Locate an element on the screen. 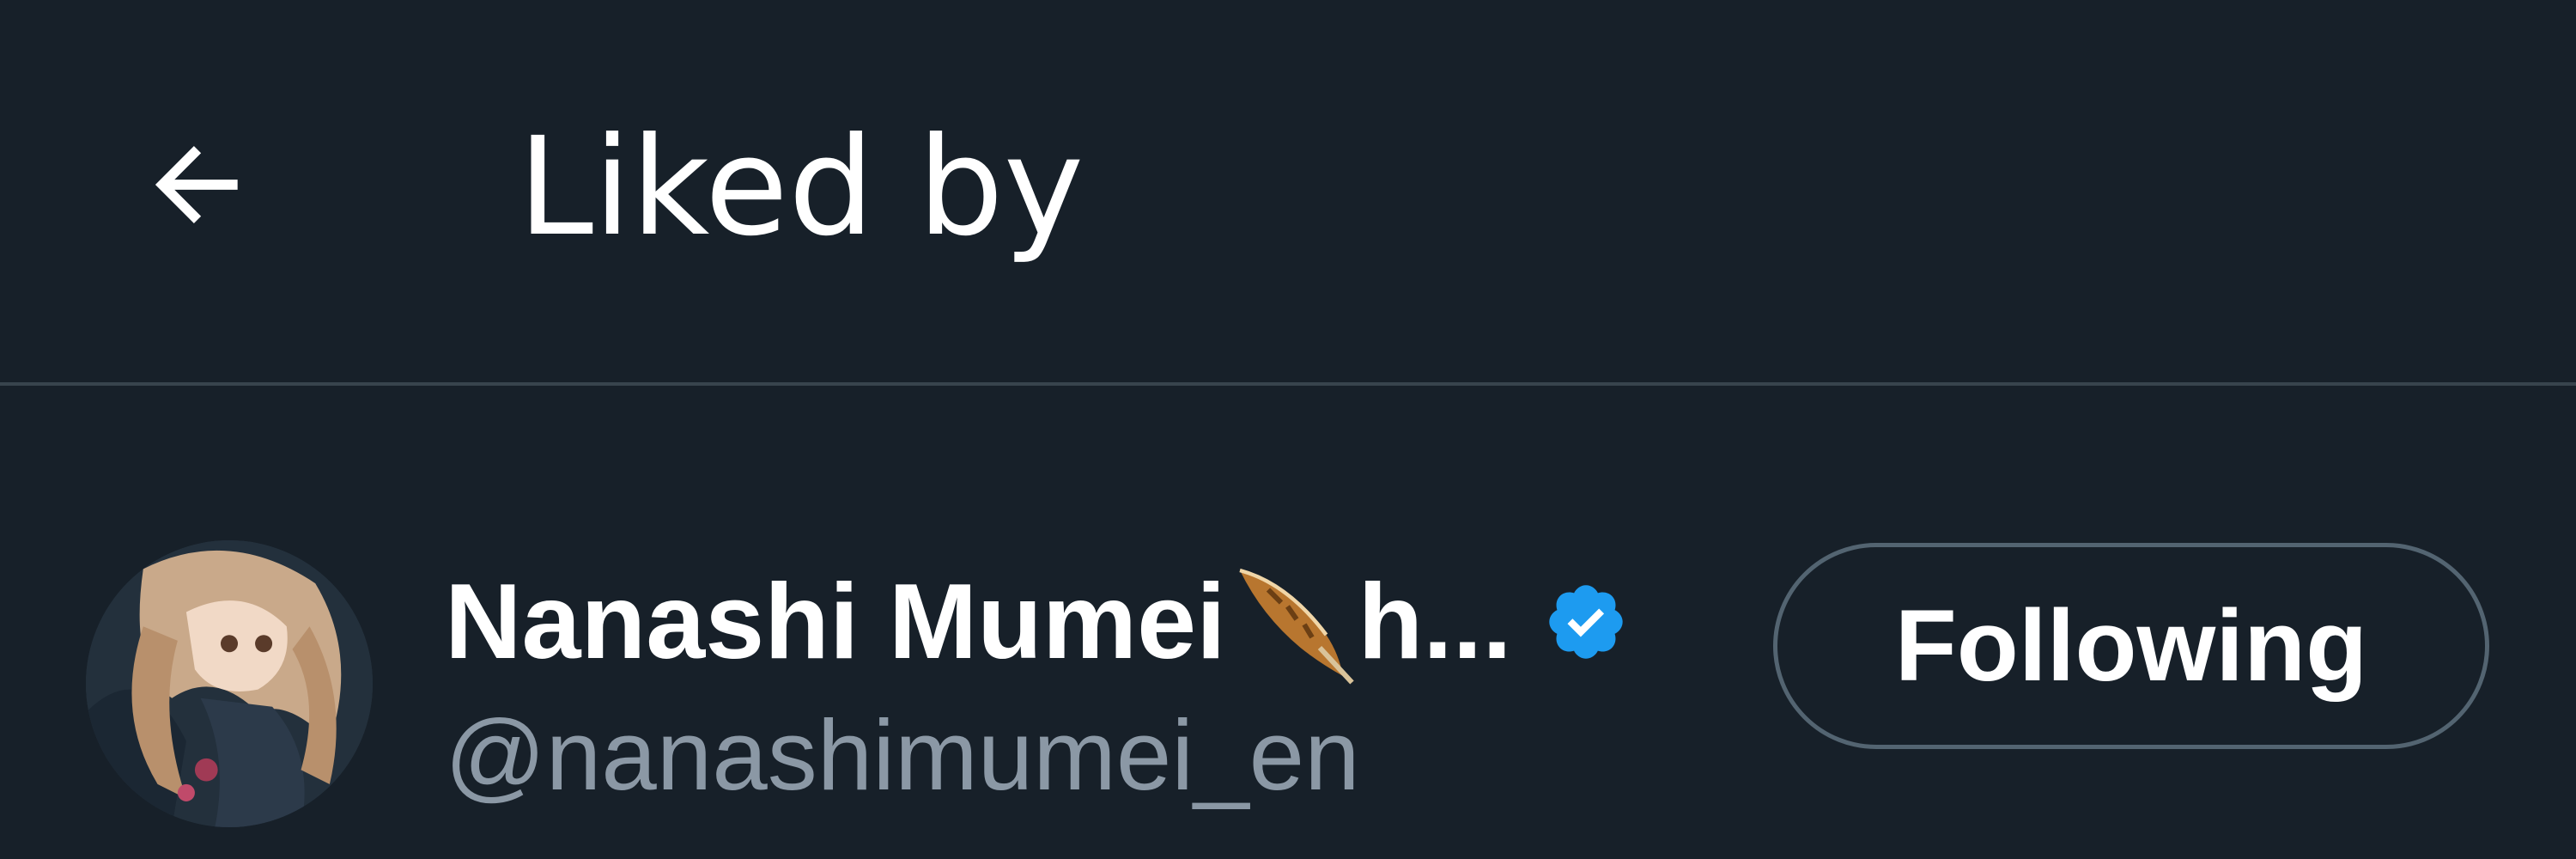 The image size is (2576, 859). arrow-left-icon is located at coordinates (197, 184).